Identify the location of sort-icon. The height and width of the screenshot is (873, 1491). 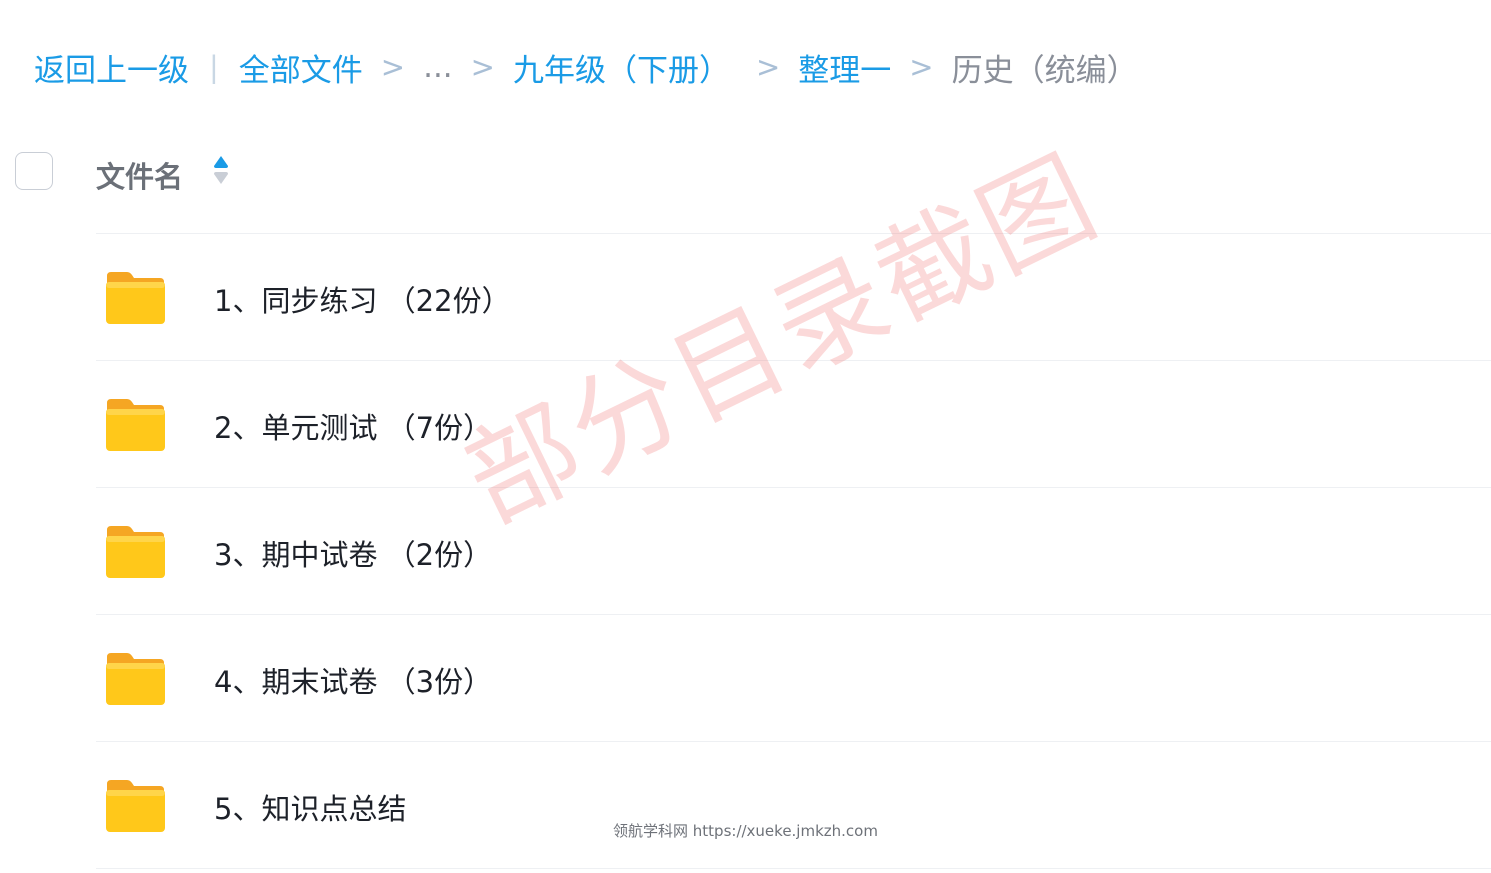
(221, 170).